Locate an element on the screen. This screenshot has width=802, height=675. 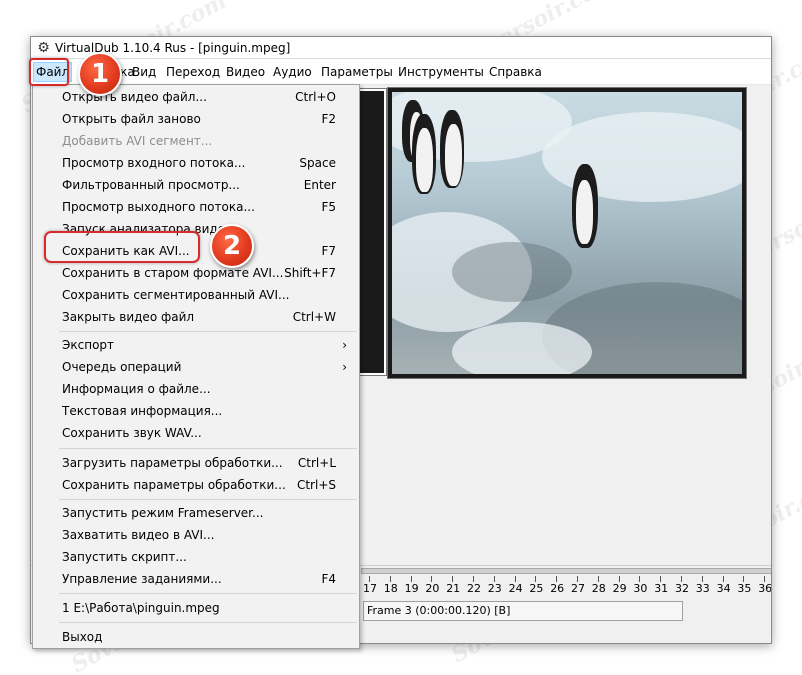
menu-item-save-settings: Сохранить параметры обработки... Ctrl+S is located at coordinates (196, 485).